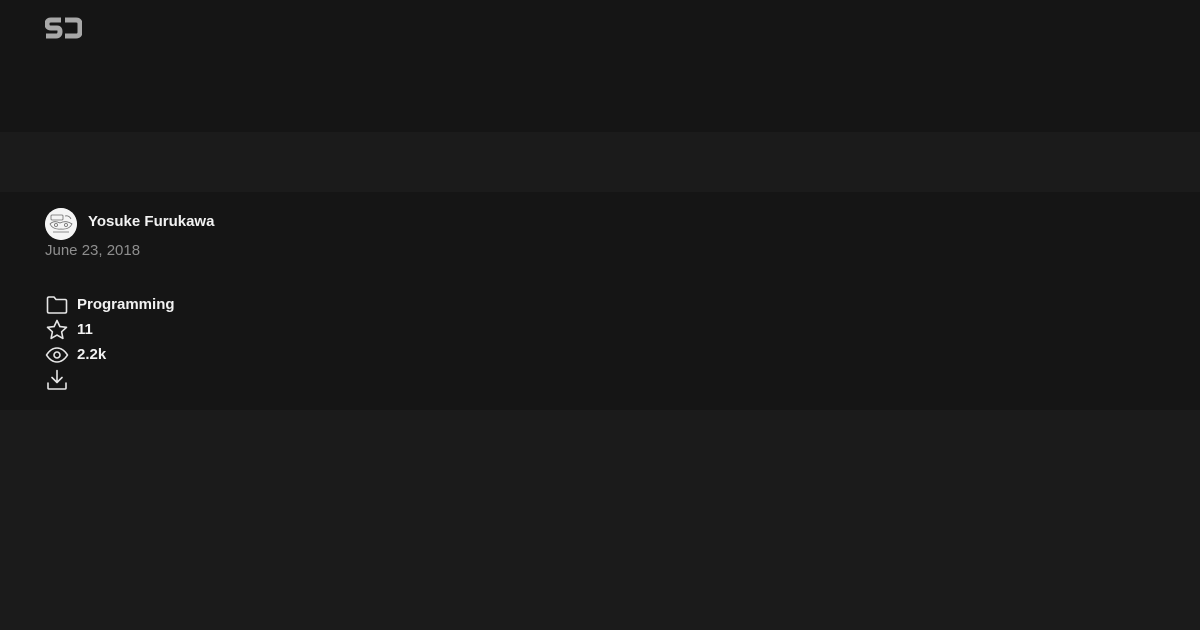  I want to click on views-row: 2.2k, so click(75, 355).